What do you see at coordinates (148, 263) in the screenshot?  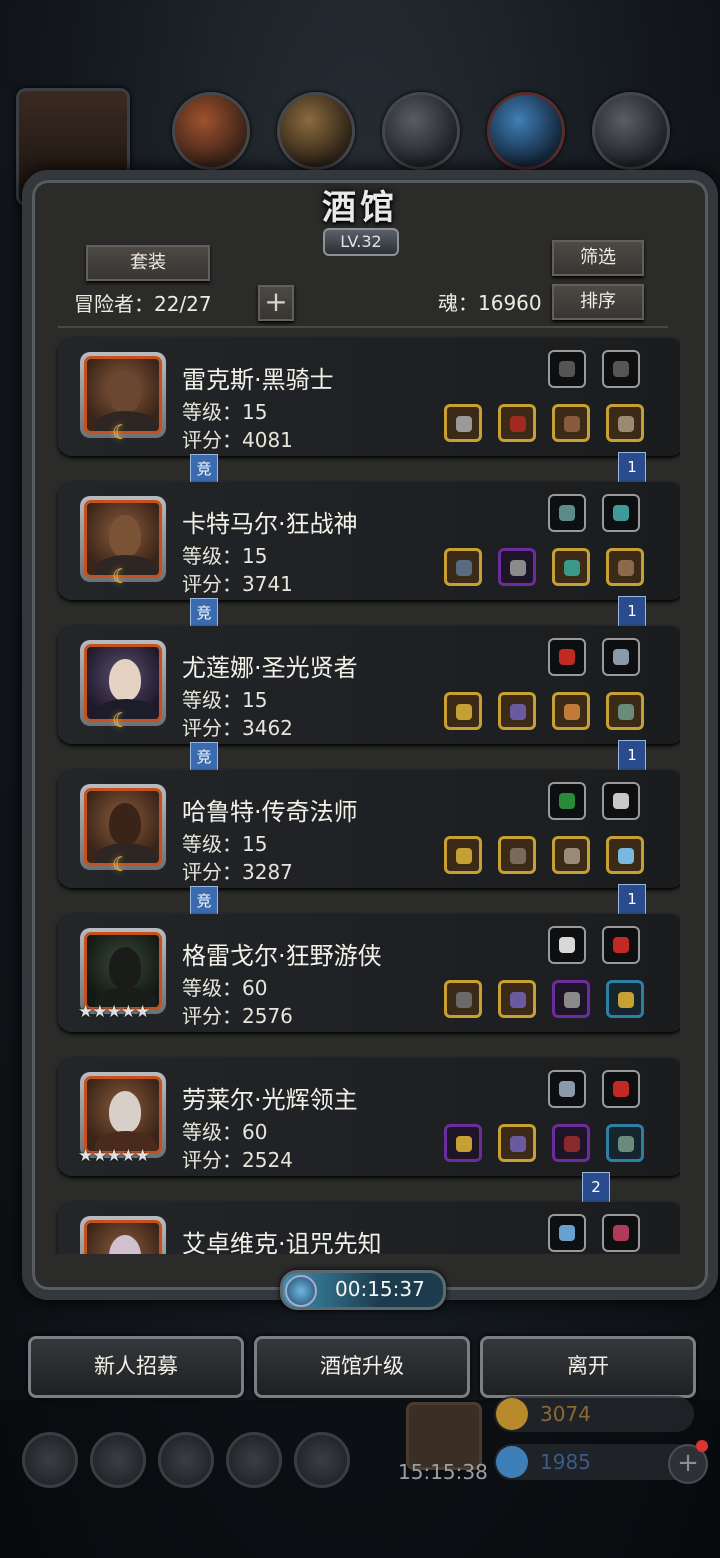 I see `suit-button: 套装` at bounding box center [148, 263].